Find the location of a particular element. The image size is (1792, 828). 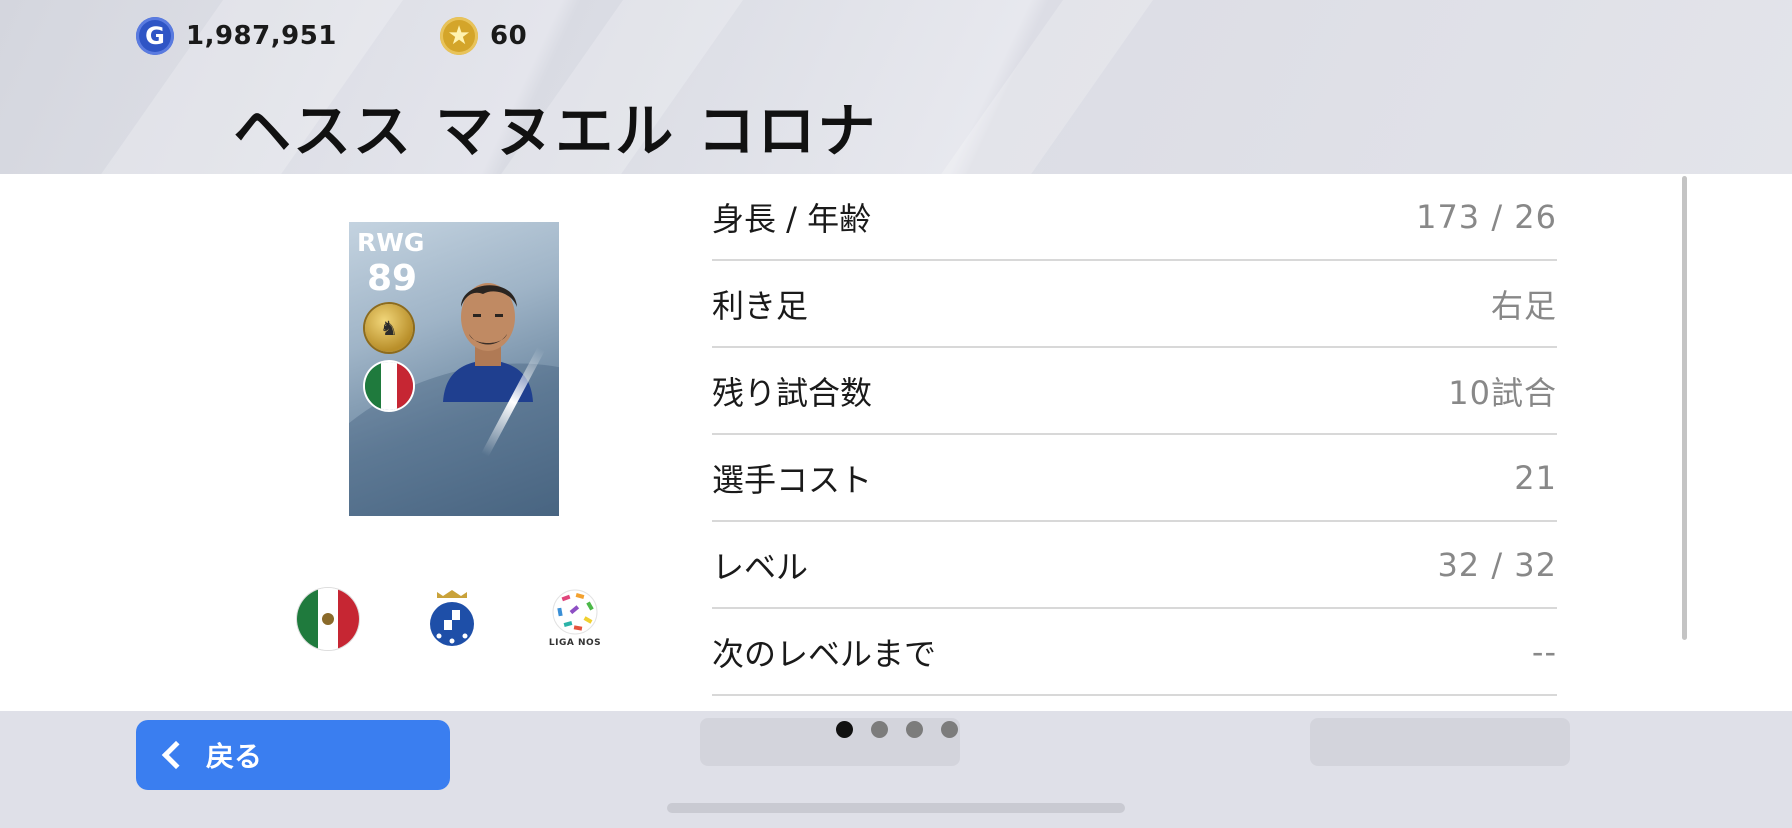

player-name: ヘスス マヌエル コロナ is located at coordinates (555, 131).